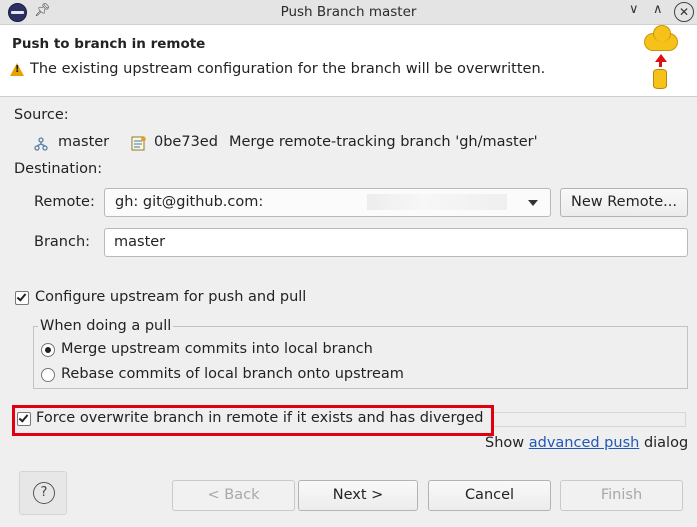  I want to click on source-branch: master, so click(84, 142).